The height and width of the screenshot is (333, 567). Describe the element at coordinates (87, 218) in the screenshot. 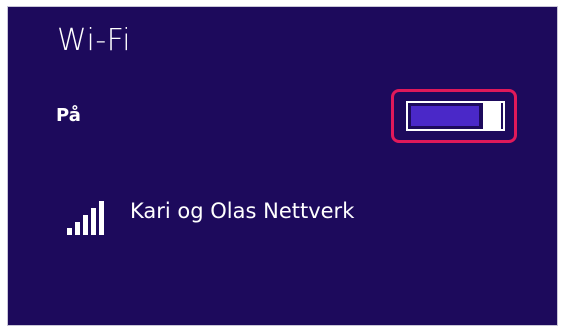

I see `wifi-signal-icon` at that location.